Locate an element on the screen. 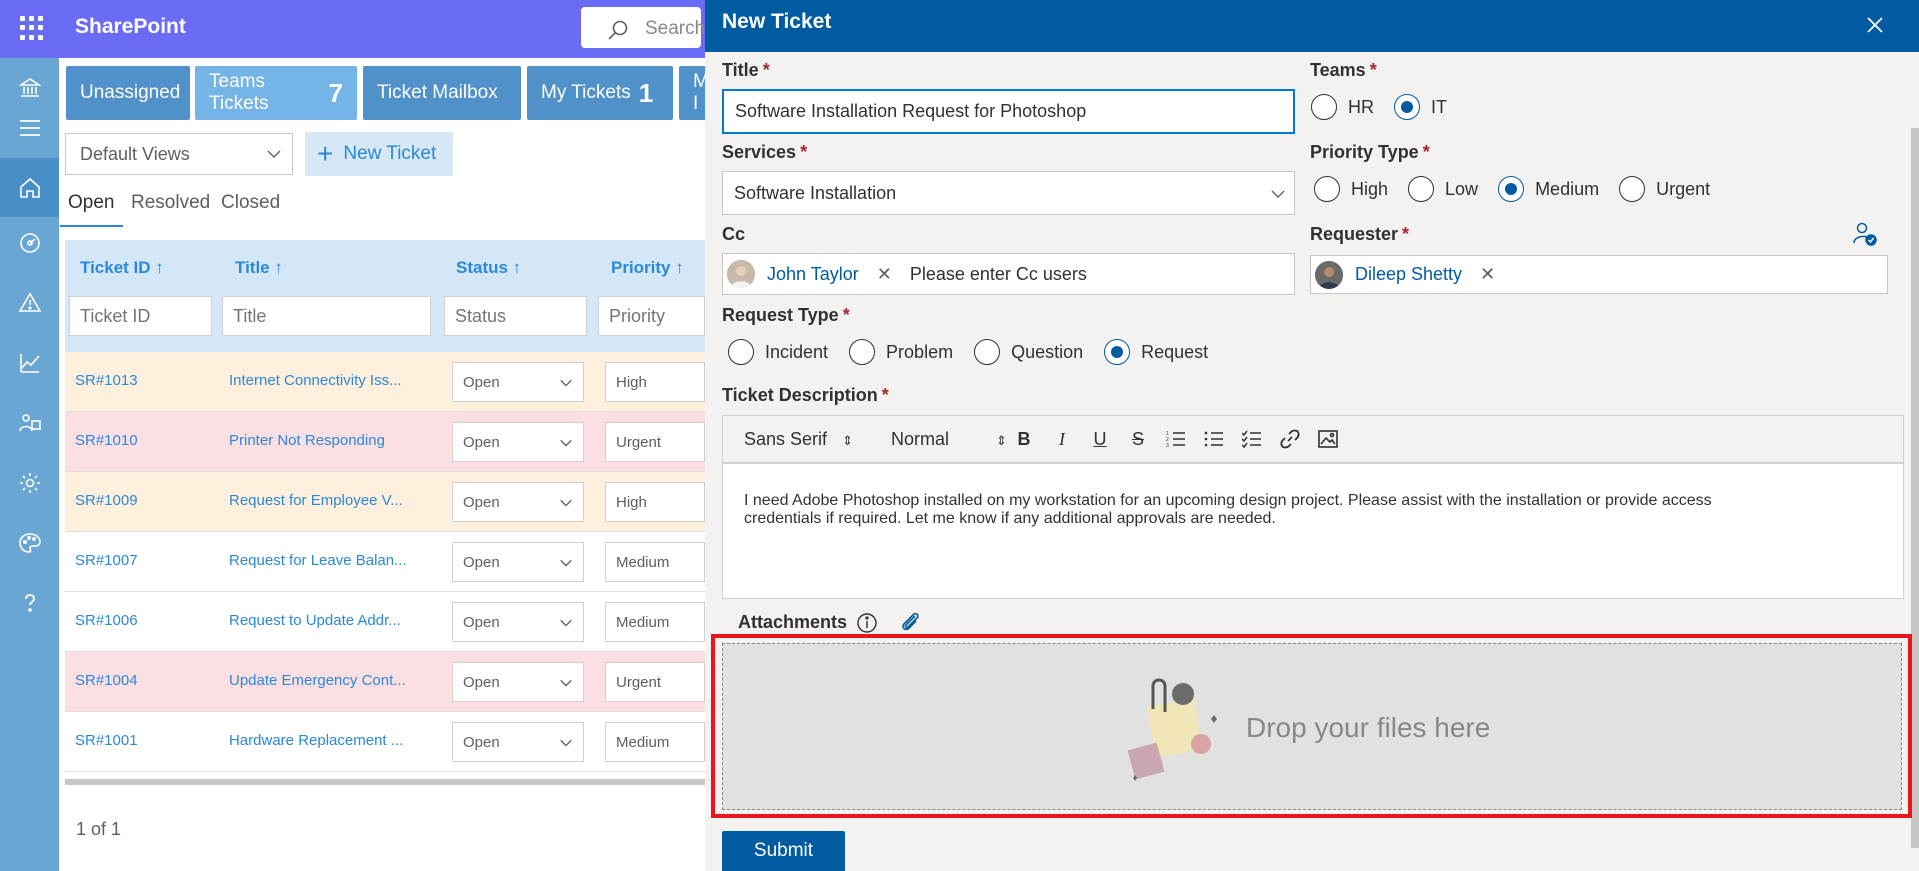 This screenshot has width=1919, height=871. submit-button: Submit is located at coordinates (783, 851).